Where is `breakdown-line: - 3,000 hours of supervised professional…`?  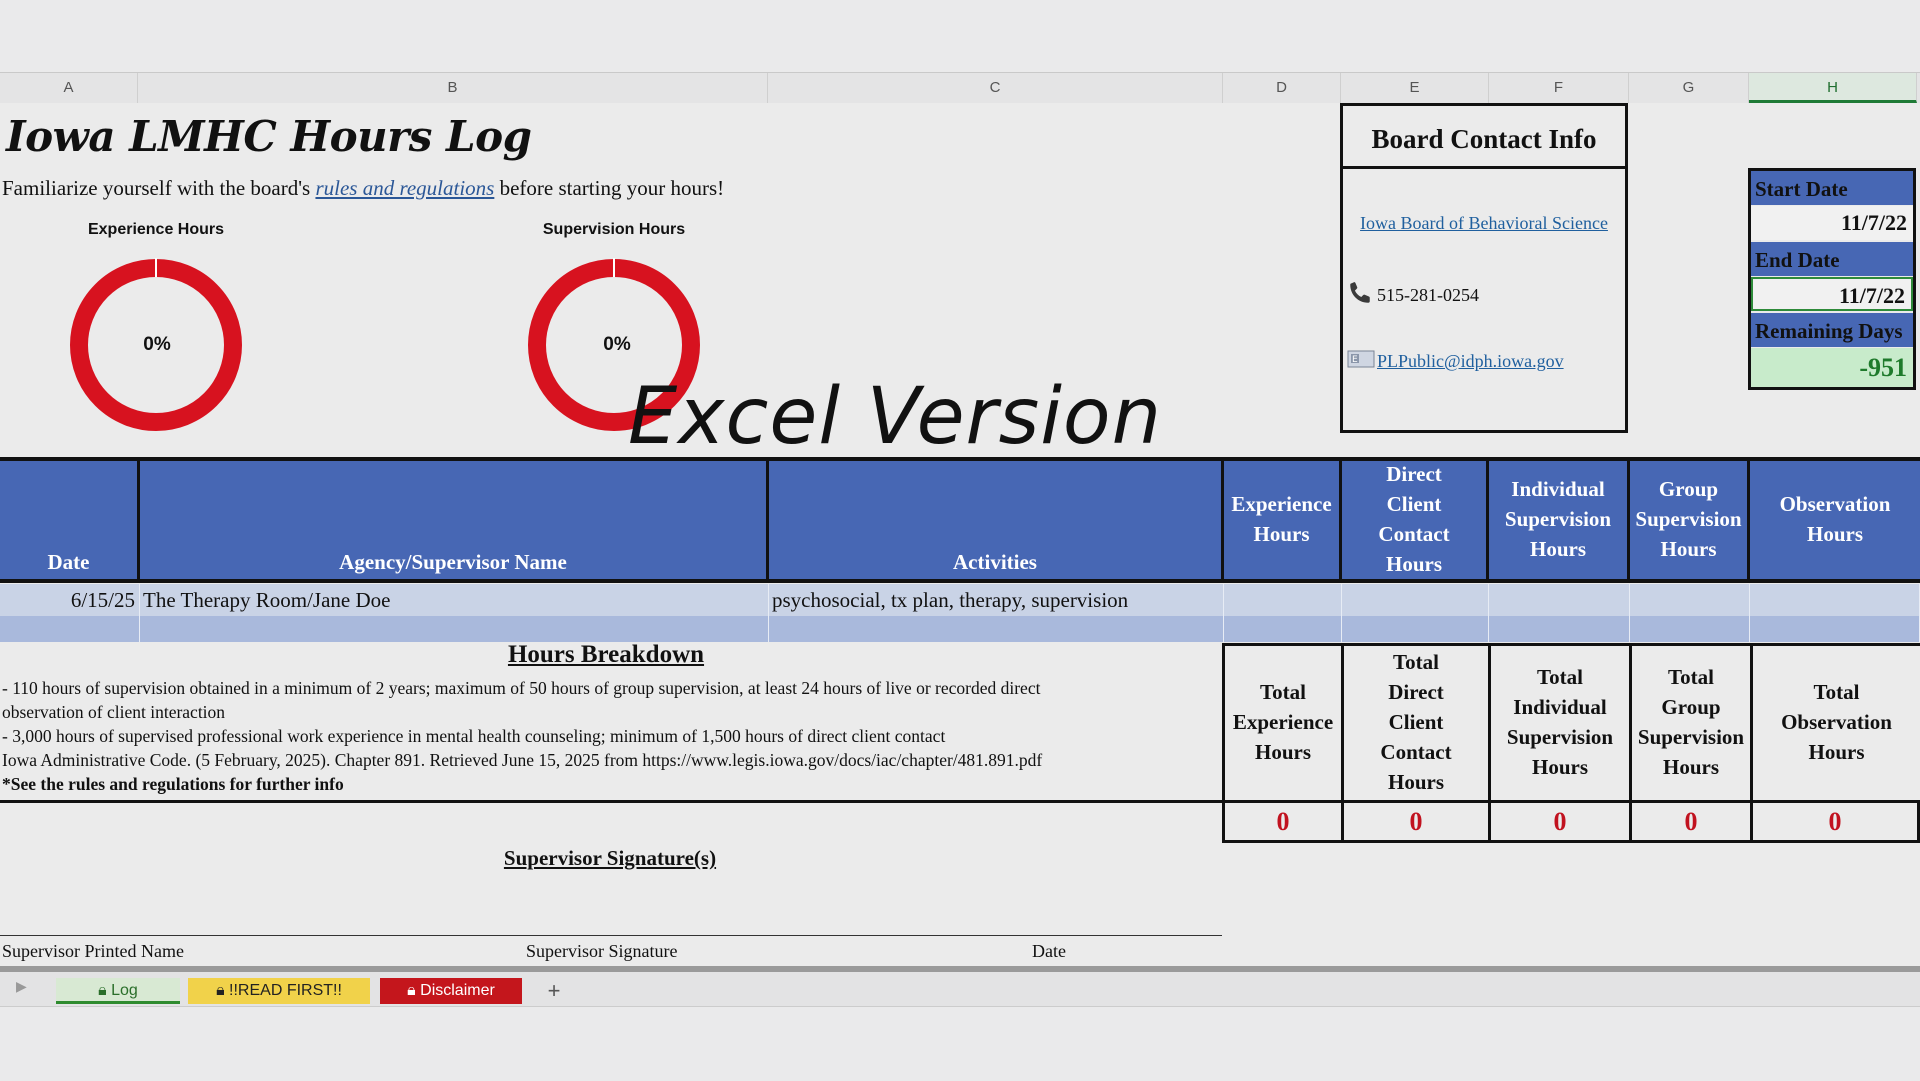
breakdown-line: - 3,000 hours of supervised professional… is located at coordinates (474, 736).